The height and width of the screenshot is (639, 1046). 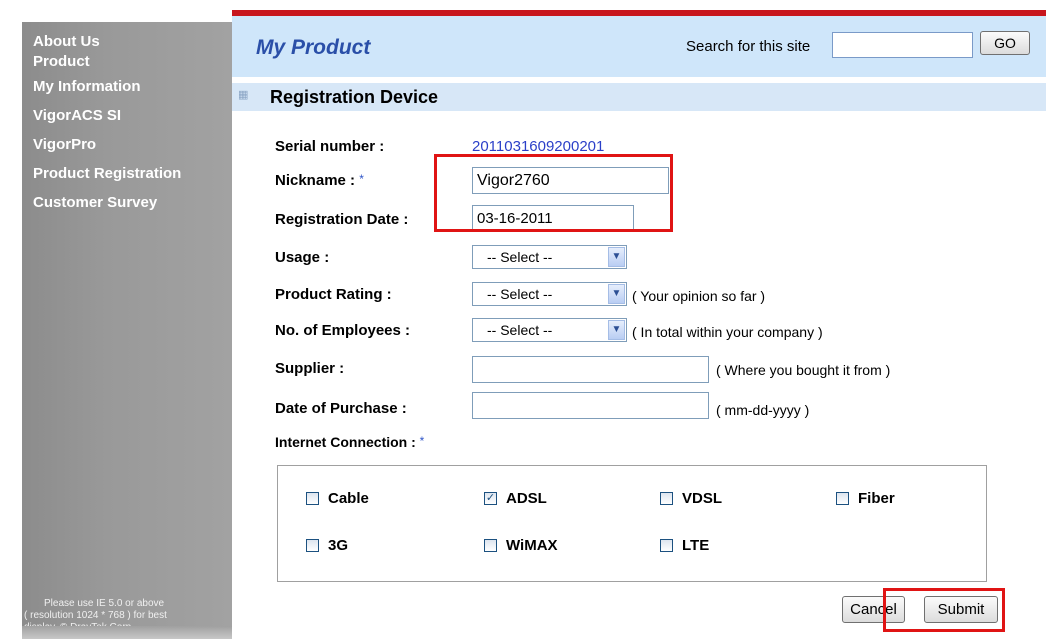 What do you see at coordinates (302, 257) in the screenshot?
I see `usage-label: Usage :` at bounding box center [302, 257].